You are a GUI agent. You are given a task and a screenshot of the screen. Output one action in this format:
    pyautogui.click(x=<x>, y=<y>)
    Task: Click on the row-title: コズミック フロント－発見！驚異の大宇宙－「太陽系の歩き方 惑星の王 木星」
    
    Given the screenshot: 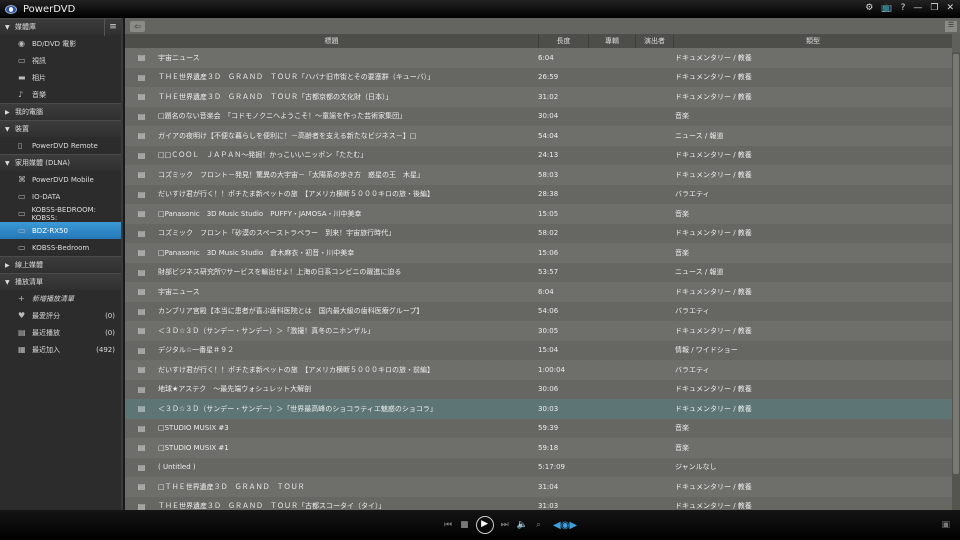 What is the action you would take?
    pyautogui.click(x=291, y=174)
    